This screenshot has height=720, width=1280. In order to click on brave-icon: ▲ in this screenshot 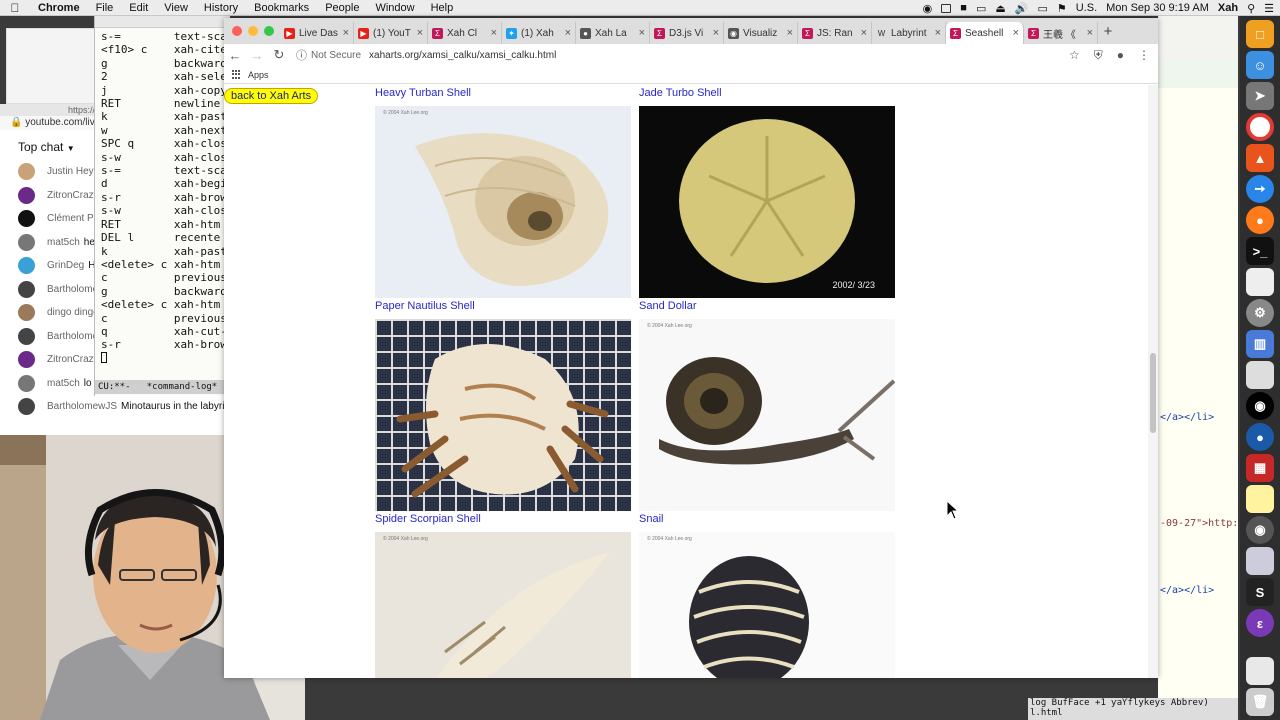, I will do `click(1260, 158)`.